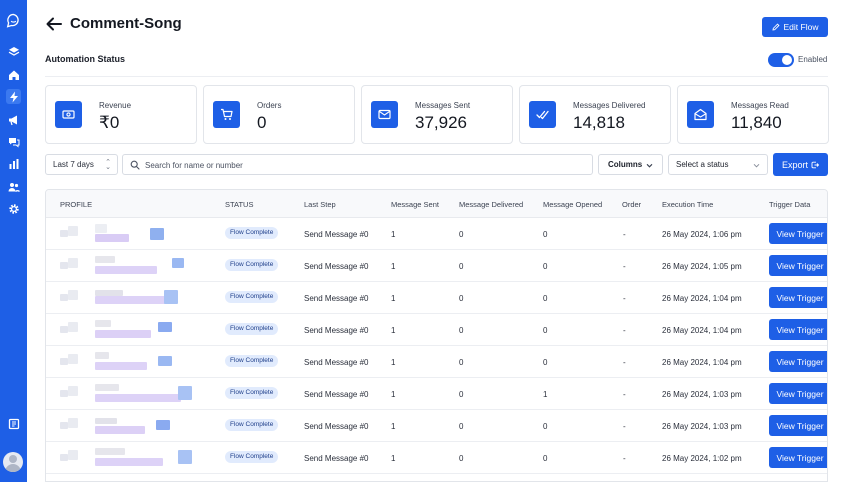 Image resolution: width=846 pixels, height=482 pixels. Describe the element at coordinates (13, 423) in the screenshot. I see `book-icon` at that location.